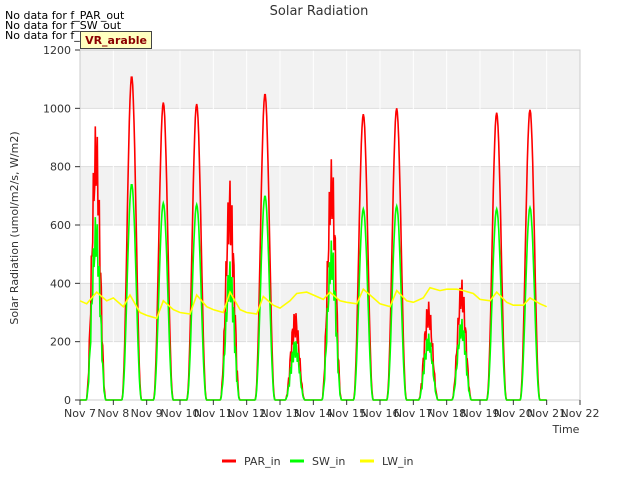  What do you see at coordinates (319, 11) in the screenshot?
I see `chart-title: Solar Radiation` at bounding box center [319, 11].